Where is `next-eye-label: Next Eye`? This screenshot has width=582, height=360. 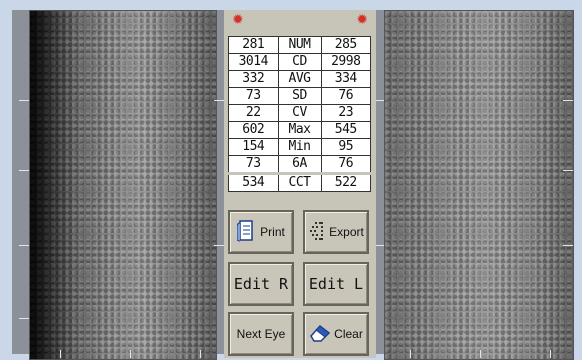
next-eye-label: Next Eye is located at coordinates (261, 334).